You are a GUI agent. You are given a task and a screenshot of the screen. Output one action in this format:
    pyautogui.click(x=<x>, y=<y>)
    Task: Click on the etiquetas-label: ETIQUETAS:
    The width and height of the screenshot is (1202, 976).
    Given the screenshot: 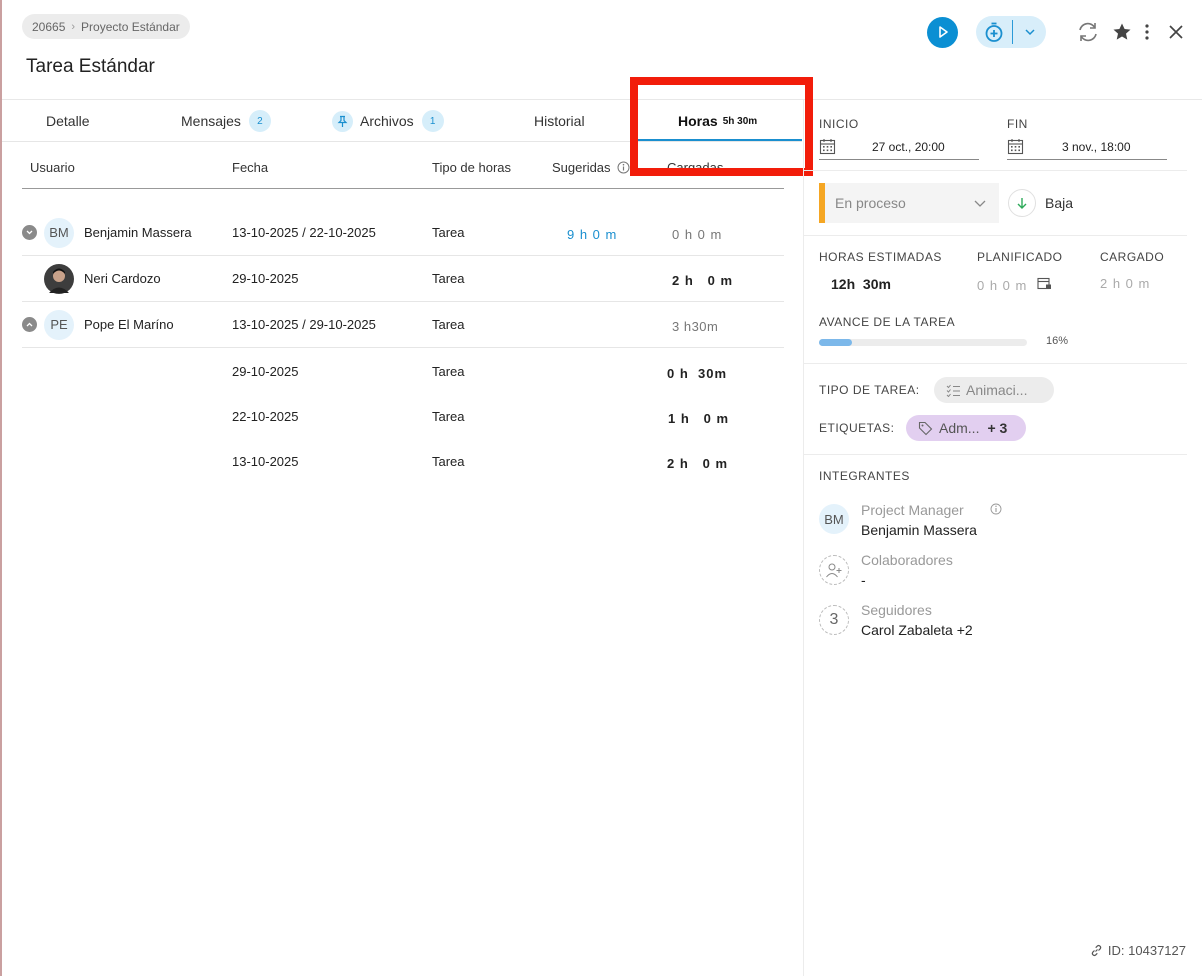 What is the action you would take?
    pyautogui.click(x=857, y=428)
    